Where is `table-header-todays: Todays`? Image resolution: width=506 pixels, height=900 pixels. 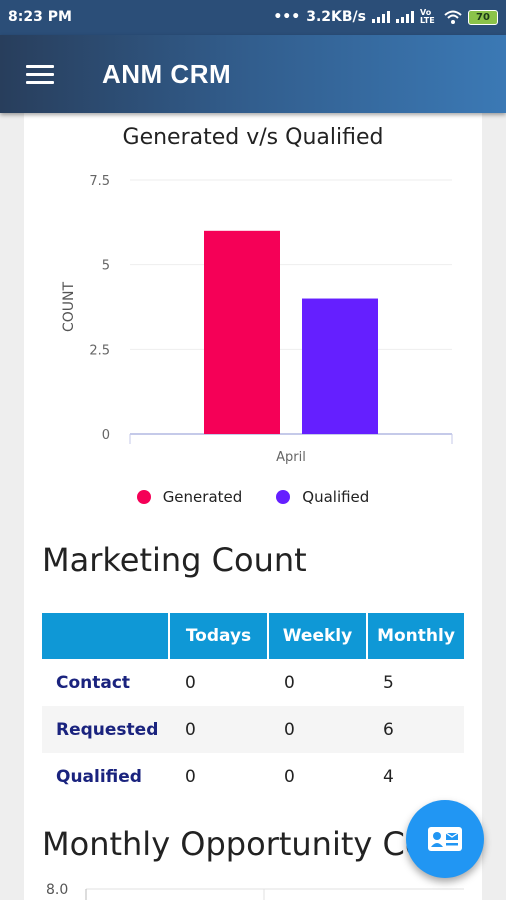
table-header-todays: Todays is located at coordinates (219, 636).